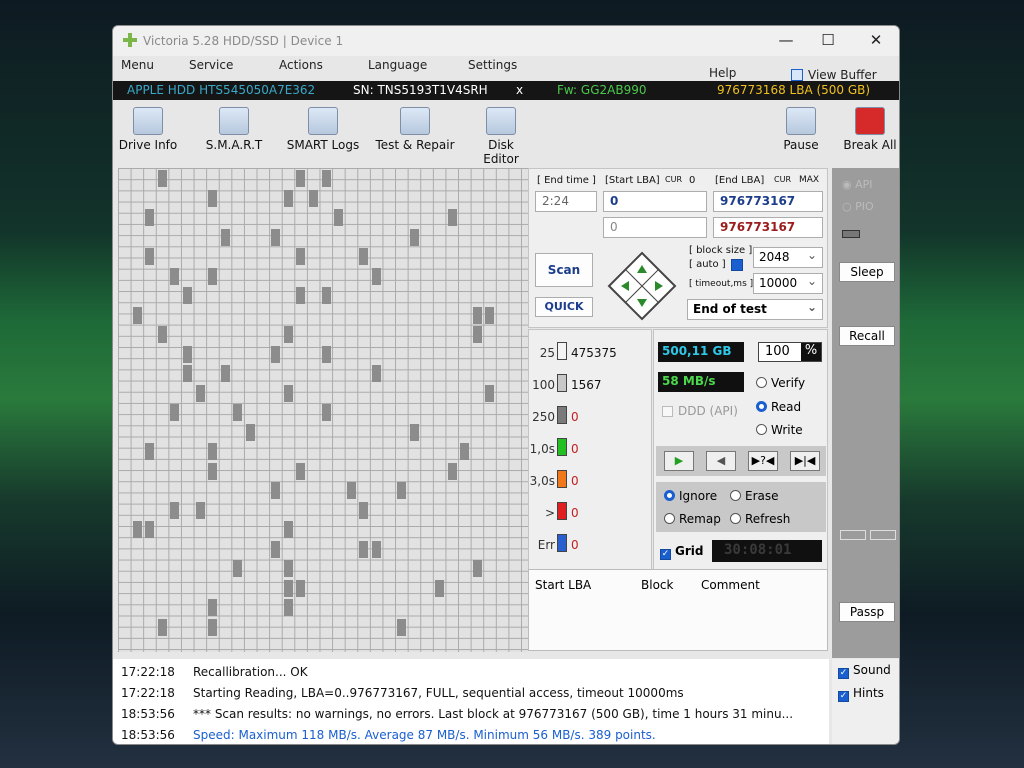  Describe the element at coordinates (760, 519) in the screenshot. I see `refresh-radio: Refresh` at that location.